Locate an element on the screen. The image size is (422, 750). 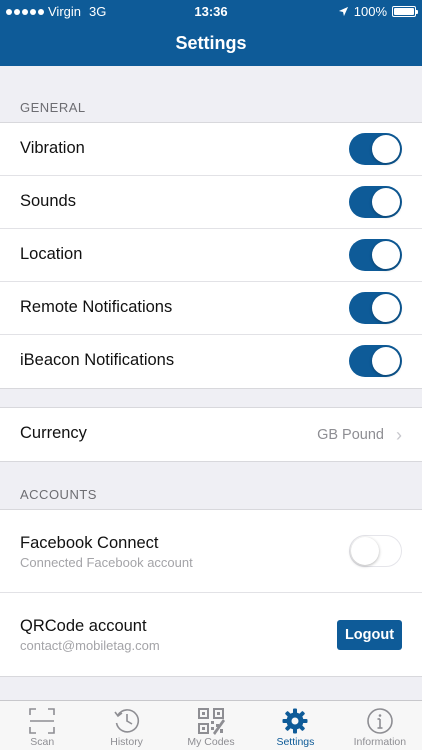
tab-information: Information is located at coordinates (380, 725).